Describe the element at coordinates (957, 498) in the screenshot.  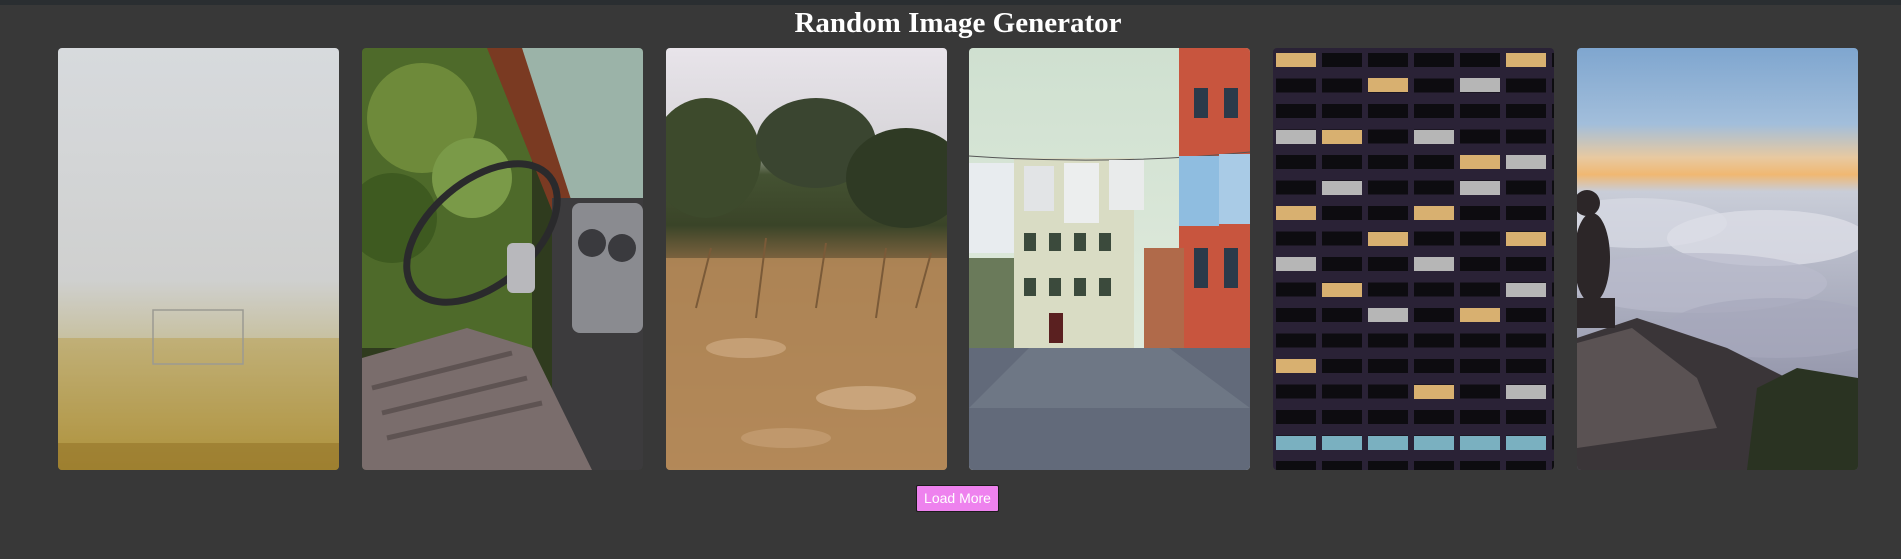
I see `load-more-button: Load More` at that location.